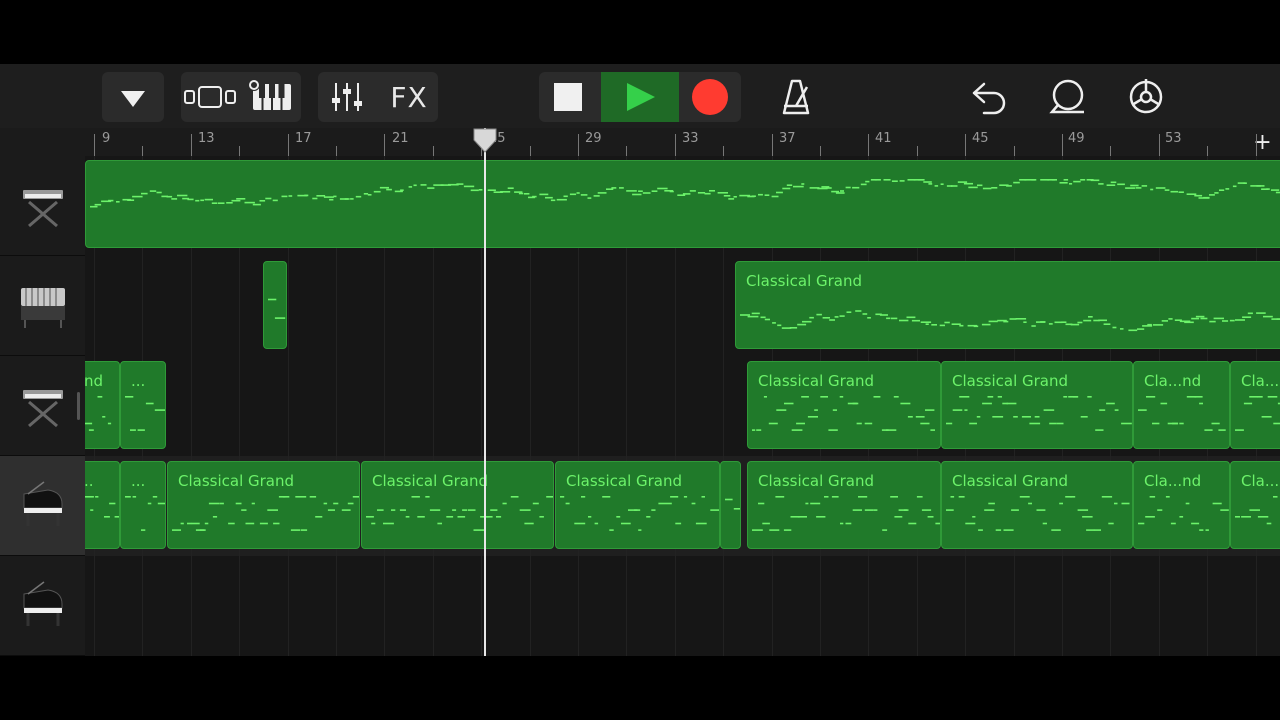 The width and height of the screenshot is (1280, 720). I want to click on region: nd, so click(102, 405).